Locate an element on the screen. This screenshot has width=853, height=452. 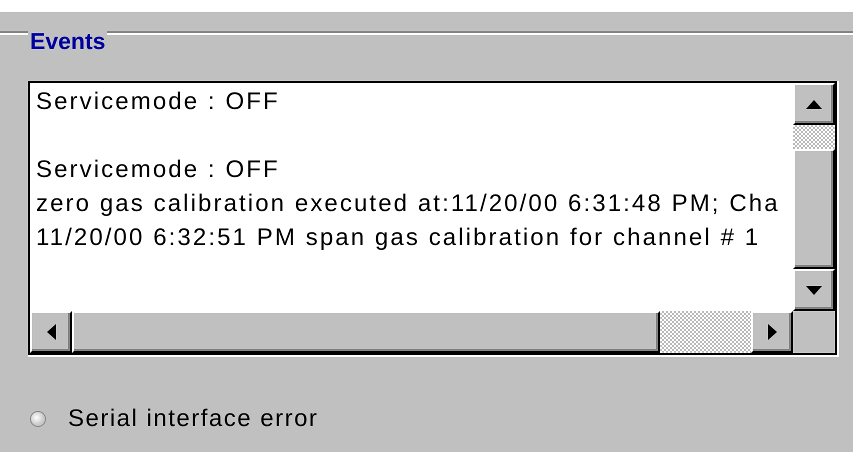
scroll-left-button is located at coordinates (51, 332).